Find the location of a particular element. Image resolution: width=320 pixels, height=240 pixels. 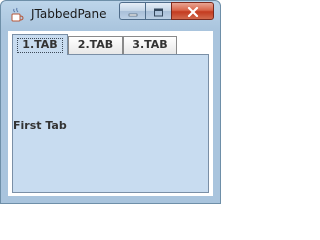

title-bar: JTabbedPane is located at coordinates (110, 16).